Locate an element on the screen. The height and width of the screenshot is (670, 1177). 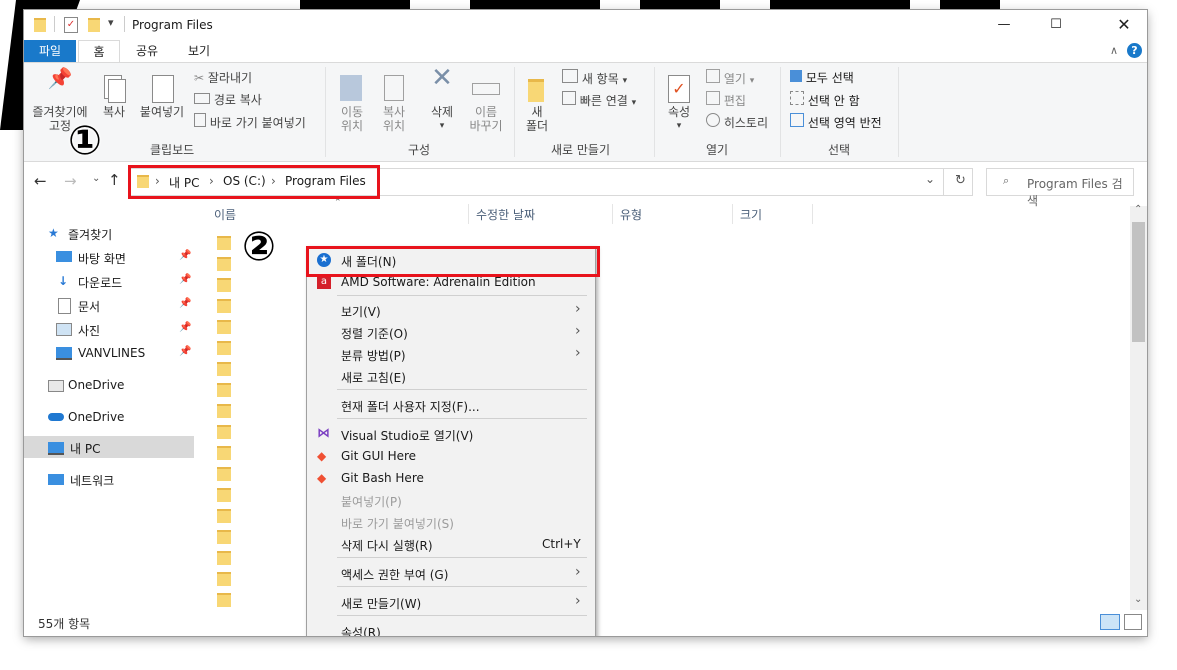
history-button: 히스토리 is located at coordinates (737, 122).